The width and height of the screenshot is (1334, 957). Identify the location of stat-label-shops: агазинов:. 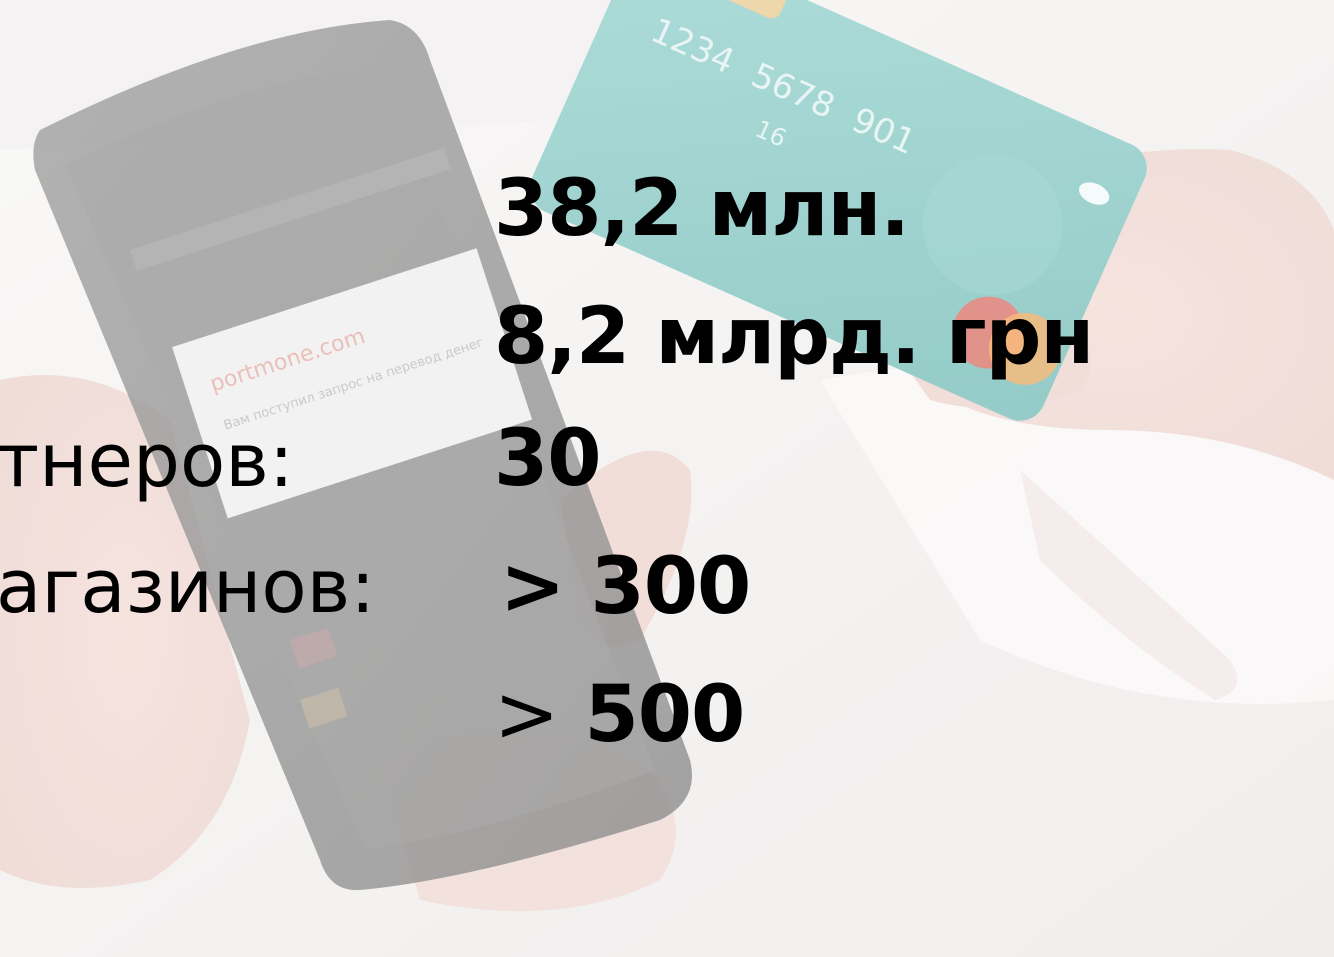
(188, 587).